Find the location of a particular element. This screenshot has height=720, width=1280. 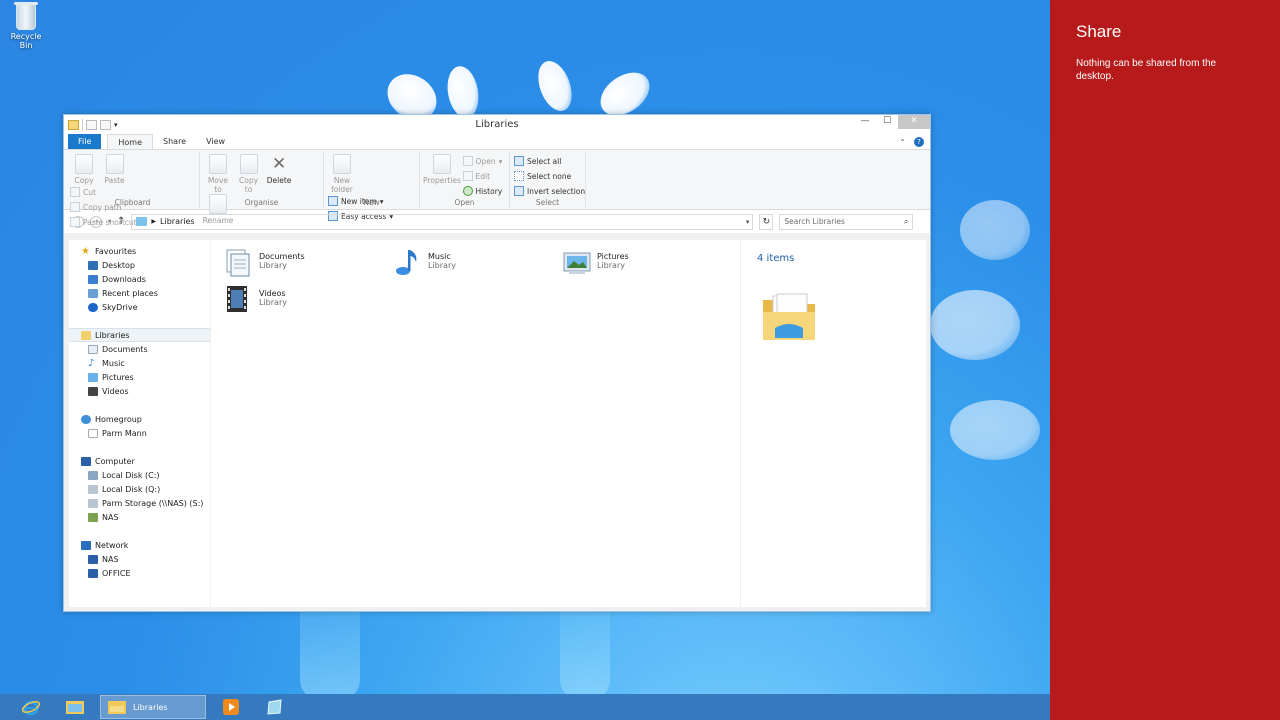

nav-label: OFFICE is located at coordinates (116, 573).